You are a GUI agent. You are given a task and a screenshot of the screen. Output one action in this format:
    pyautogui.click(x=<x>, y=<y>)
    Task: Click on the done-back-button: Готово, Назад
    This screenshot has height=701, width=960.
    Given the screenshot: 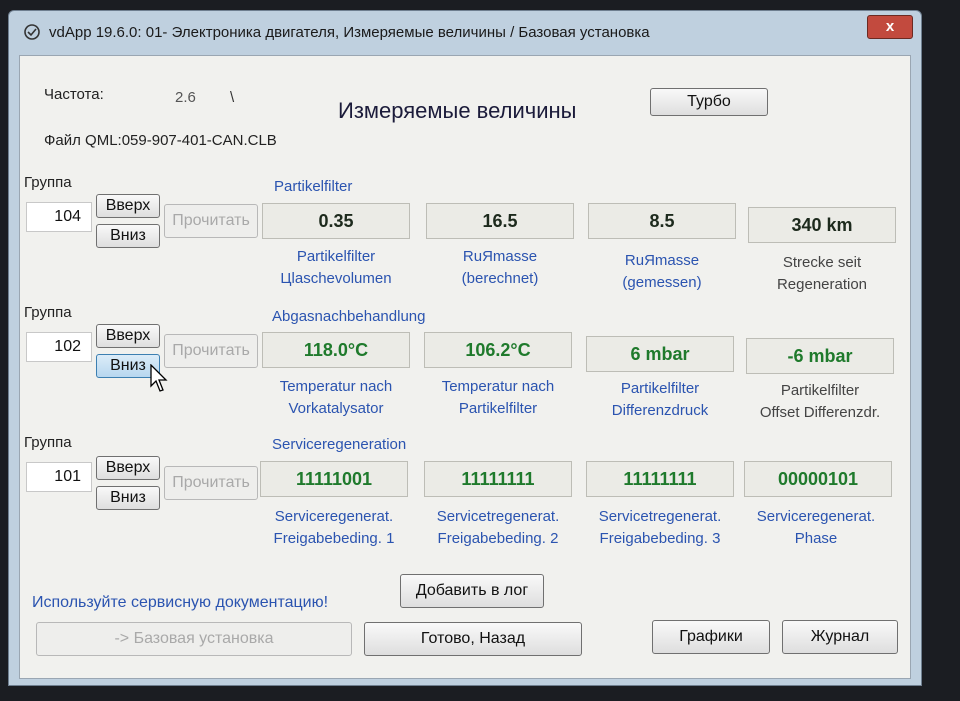 What is the action you would take?
    pyautogui.click(x=473, y=639)
    